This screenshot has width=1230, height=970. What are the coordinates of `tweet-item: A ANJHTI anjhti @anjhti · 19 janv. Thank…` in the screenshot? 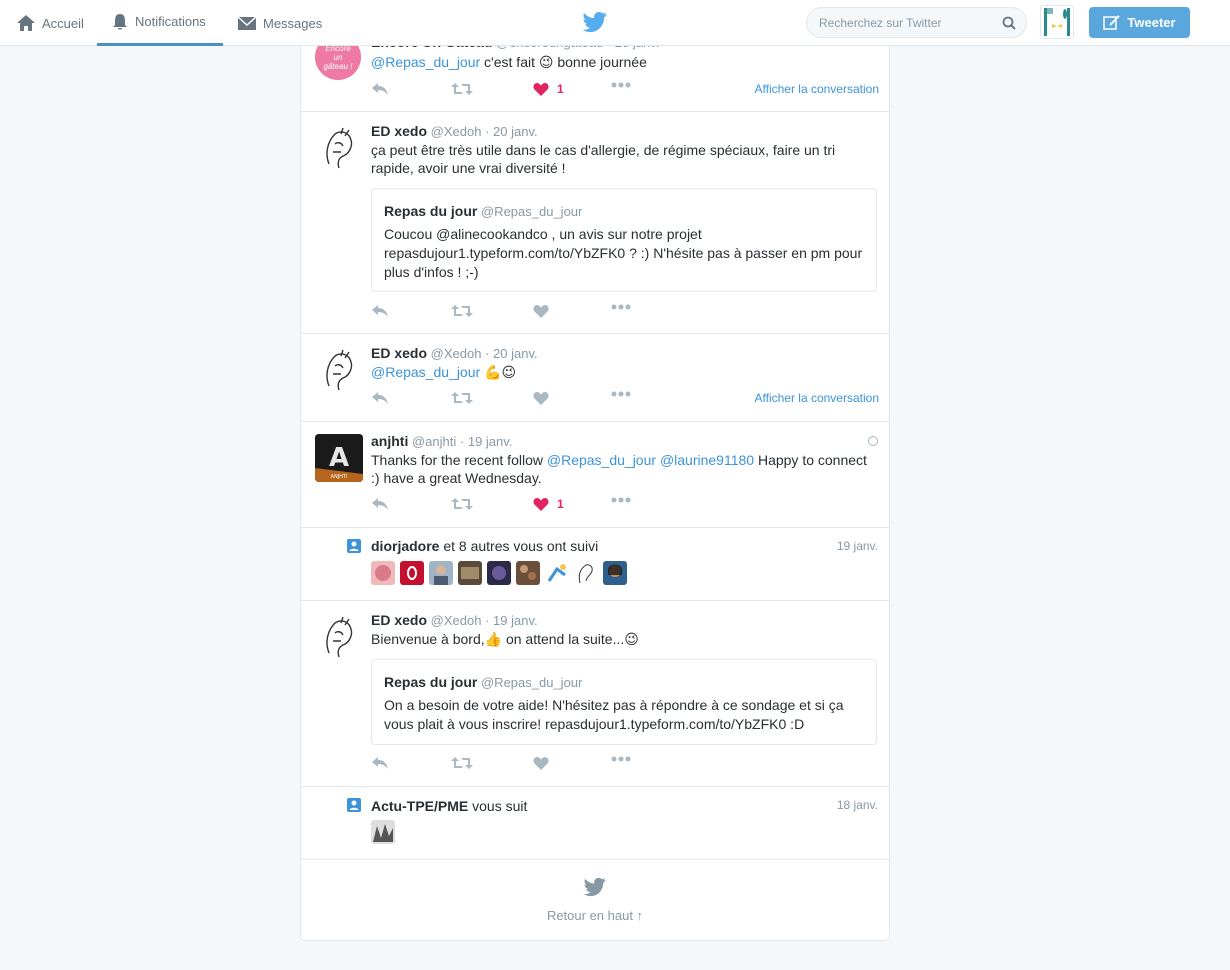 It's located at (595, 475).